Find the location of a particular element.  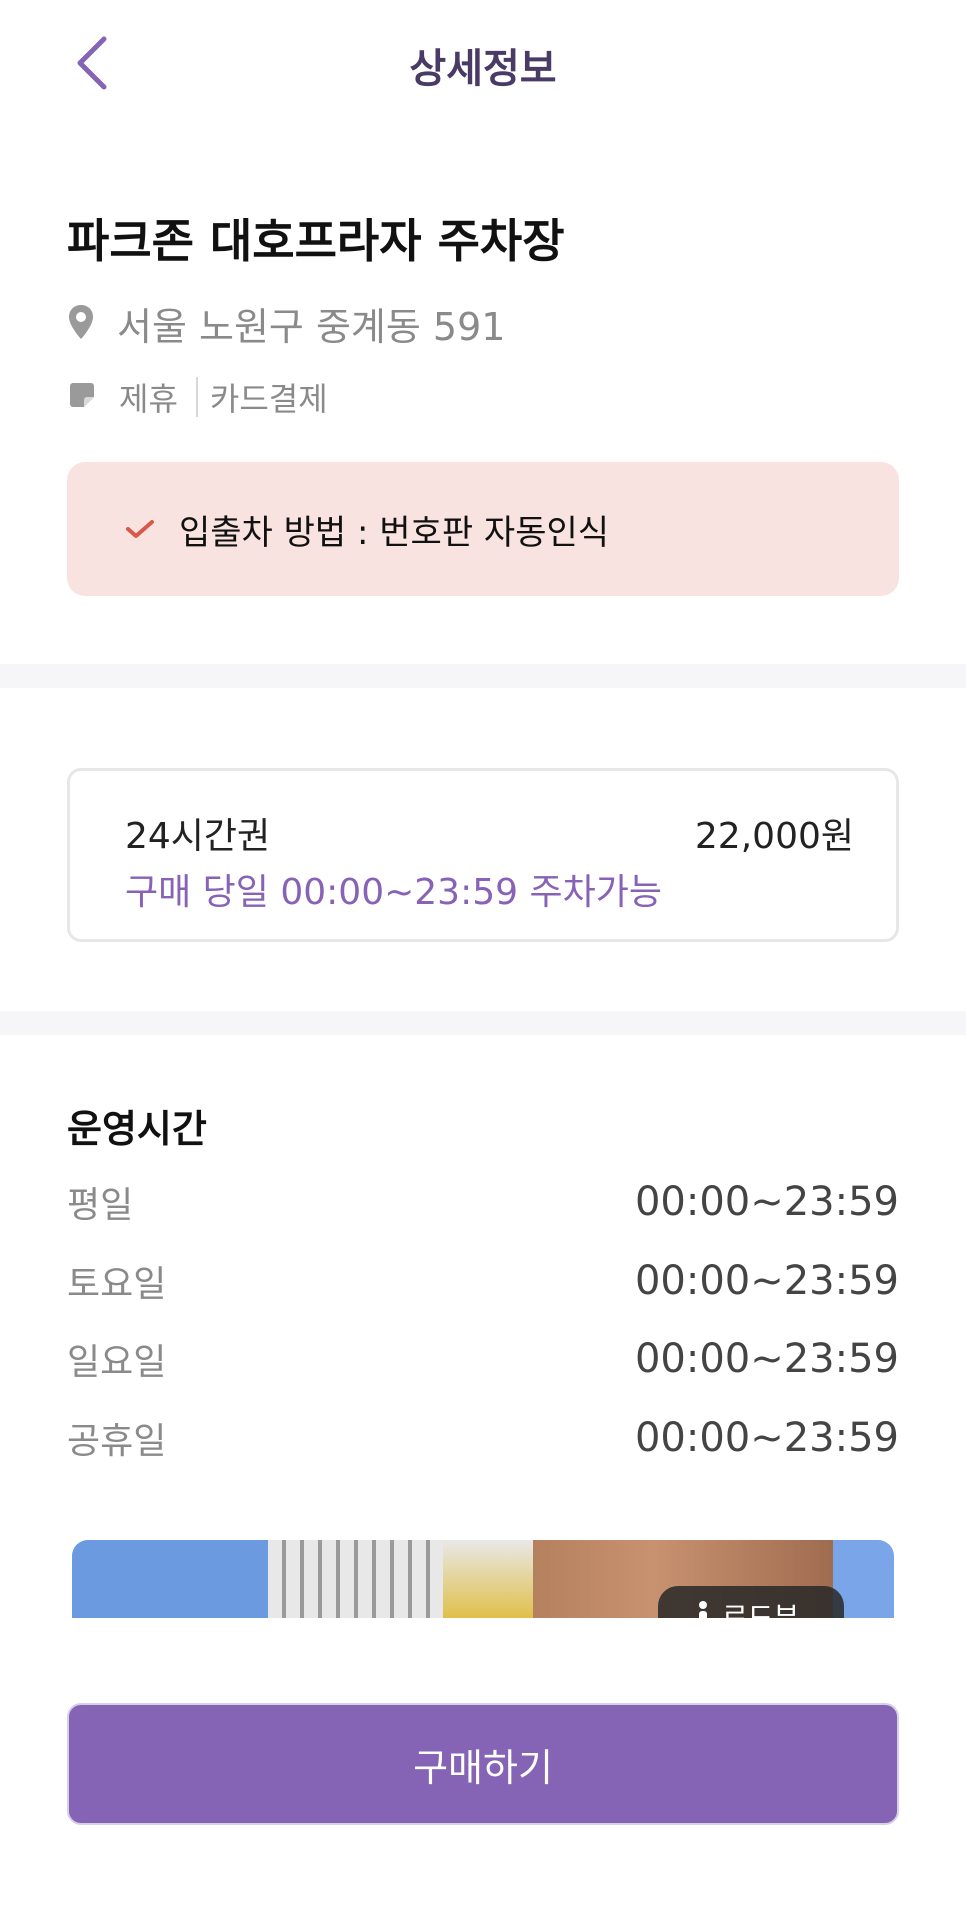

page-title: 상세정보 is located at coordinates (483, 69).